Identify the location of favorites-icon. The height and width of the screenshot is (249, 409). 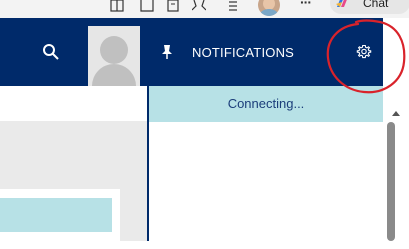
(235, 6).